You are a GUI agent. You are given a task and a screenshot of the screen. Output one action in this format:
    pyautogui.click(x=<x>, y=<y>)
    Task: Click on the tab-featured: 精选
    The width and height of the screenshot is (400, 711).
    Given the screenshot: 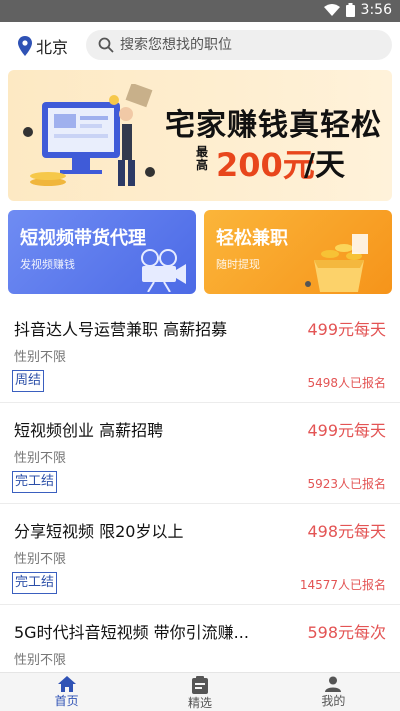 What is the action you would take?
    pyautogui.click(x=199, y=692)
    